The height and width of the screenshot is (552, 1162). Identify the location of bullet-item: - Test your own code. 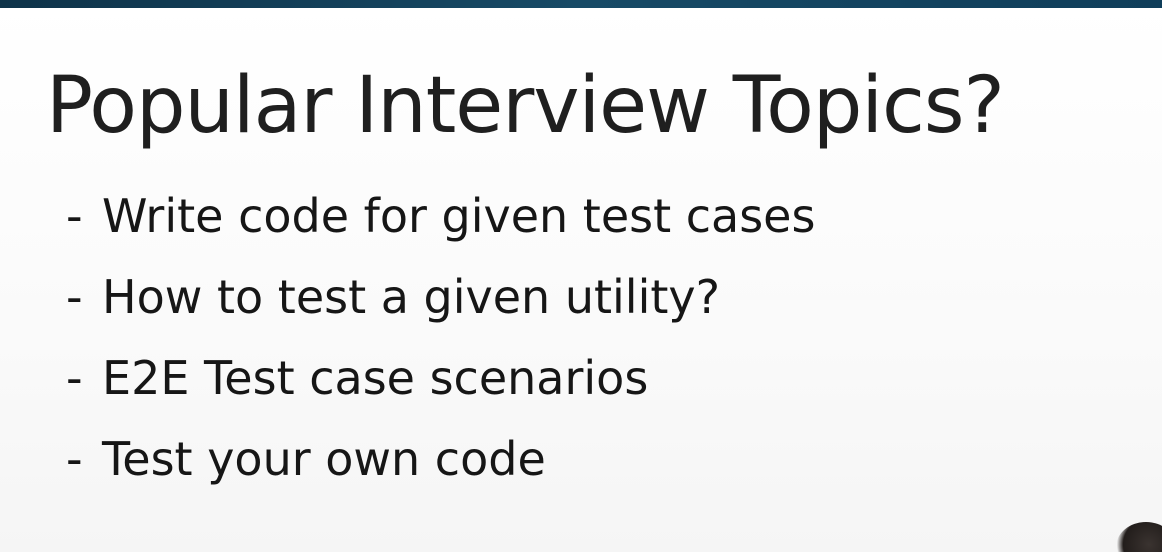
(440, 459).